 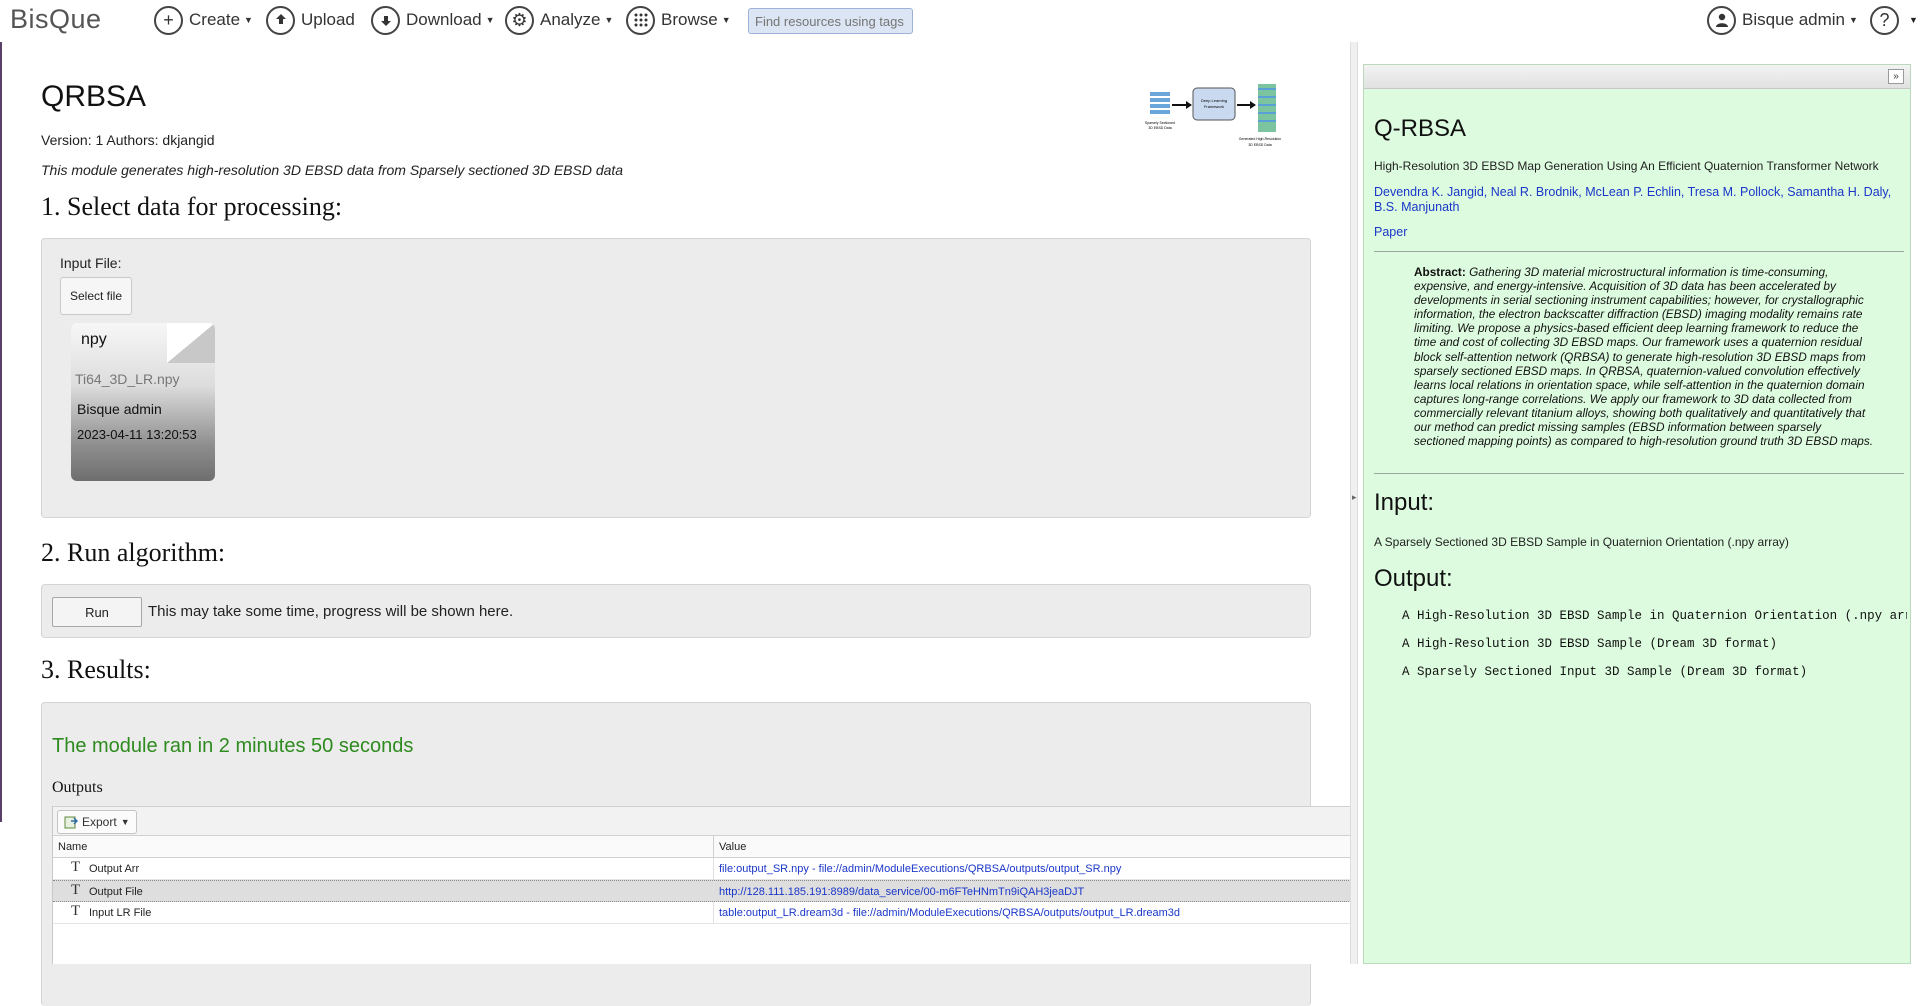 What do you see at coordinates (96, 669) in the screenshot?
I see `step3-heading: 3. Results:` at bounding box center [96, 669].